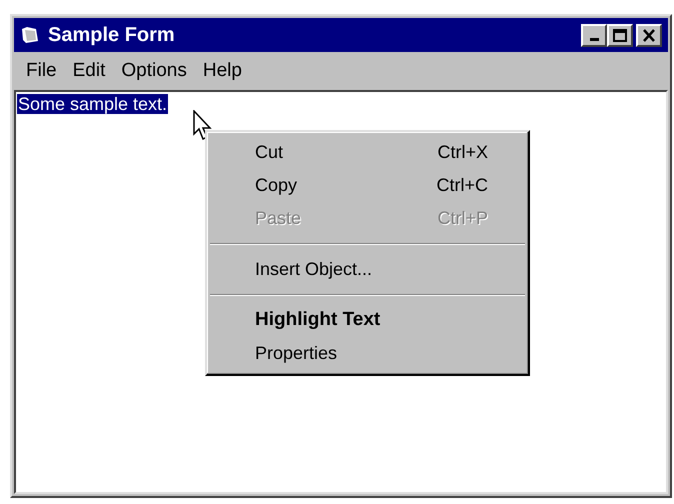  I want to click on maximize-button, so click(620, 35).